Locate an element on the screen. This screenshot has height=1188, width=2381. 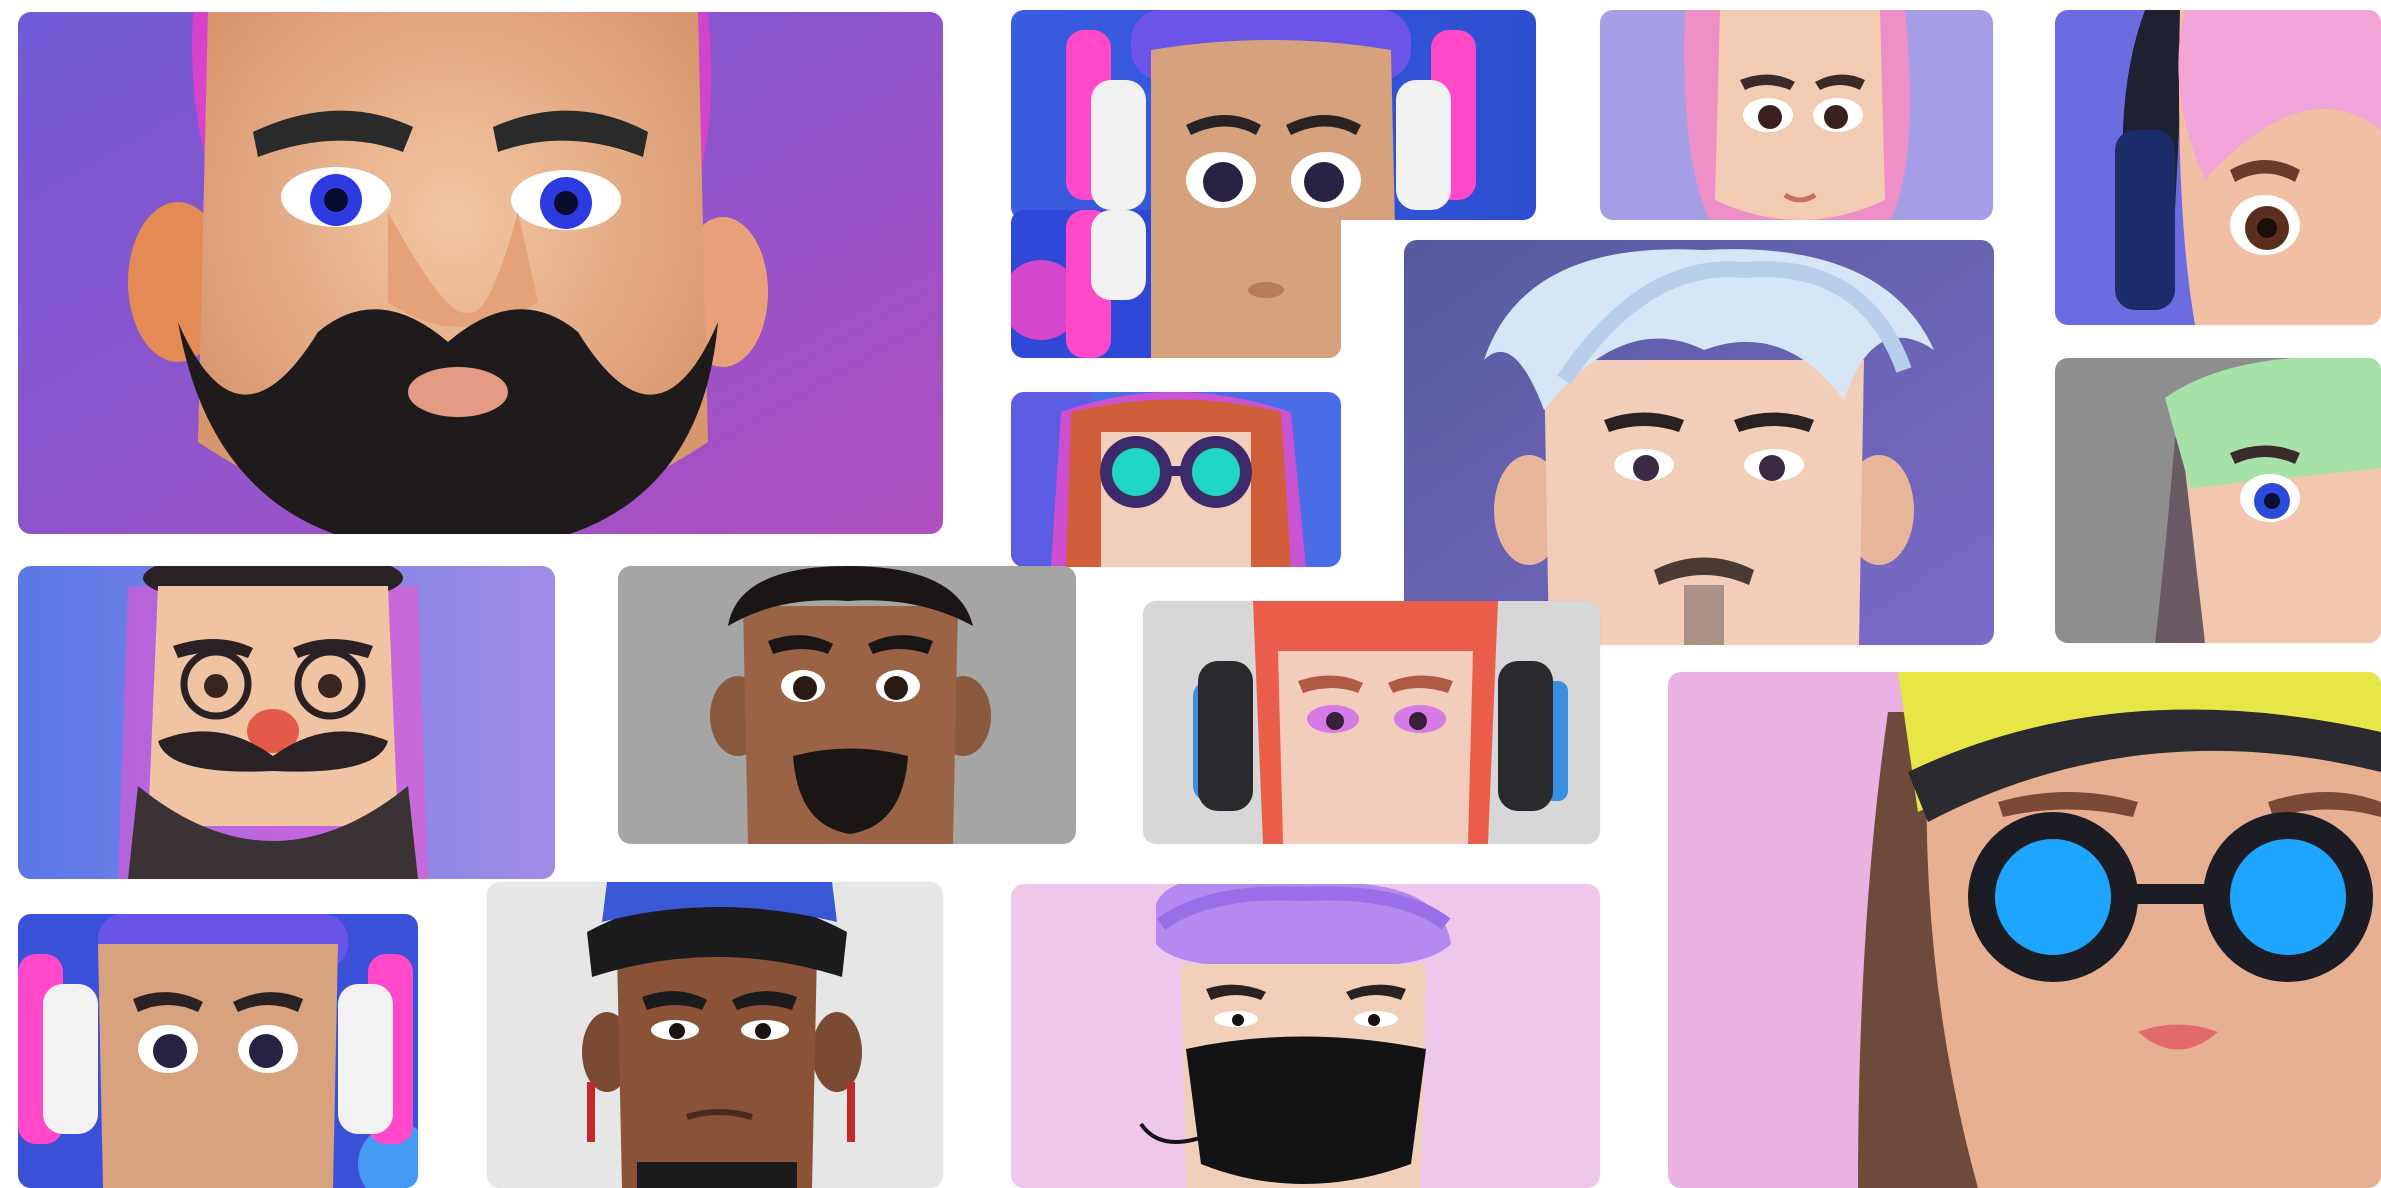
avatar-tile-green-beanie is located at coordinates (2218, 500).